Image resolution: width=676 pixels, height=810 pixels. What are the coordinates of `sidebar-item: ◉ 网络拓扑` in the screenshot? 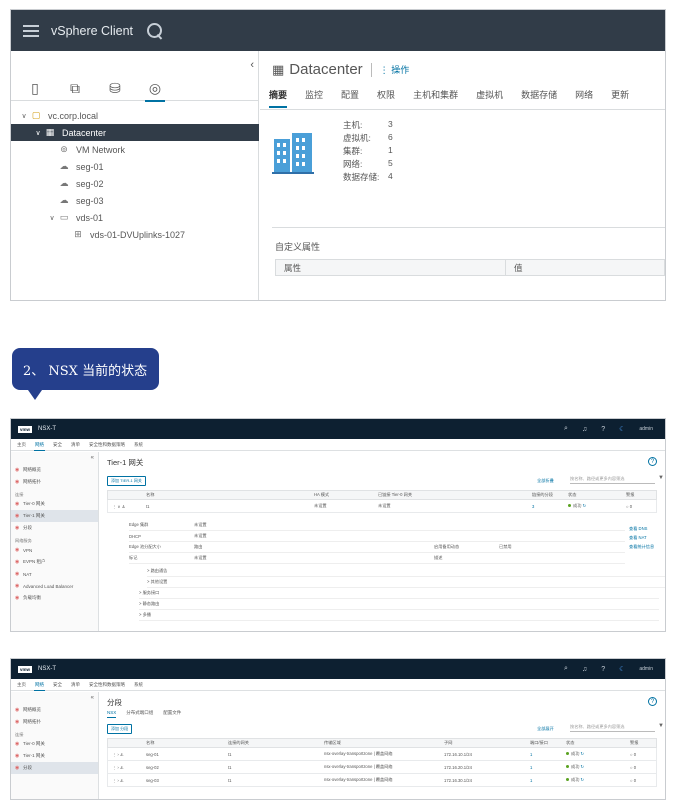 It's located at (54, 482).